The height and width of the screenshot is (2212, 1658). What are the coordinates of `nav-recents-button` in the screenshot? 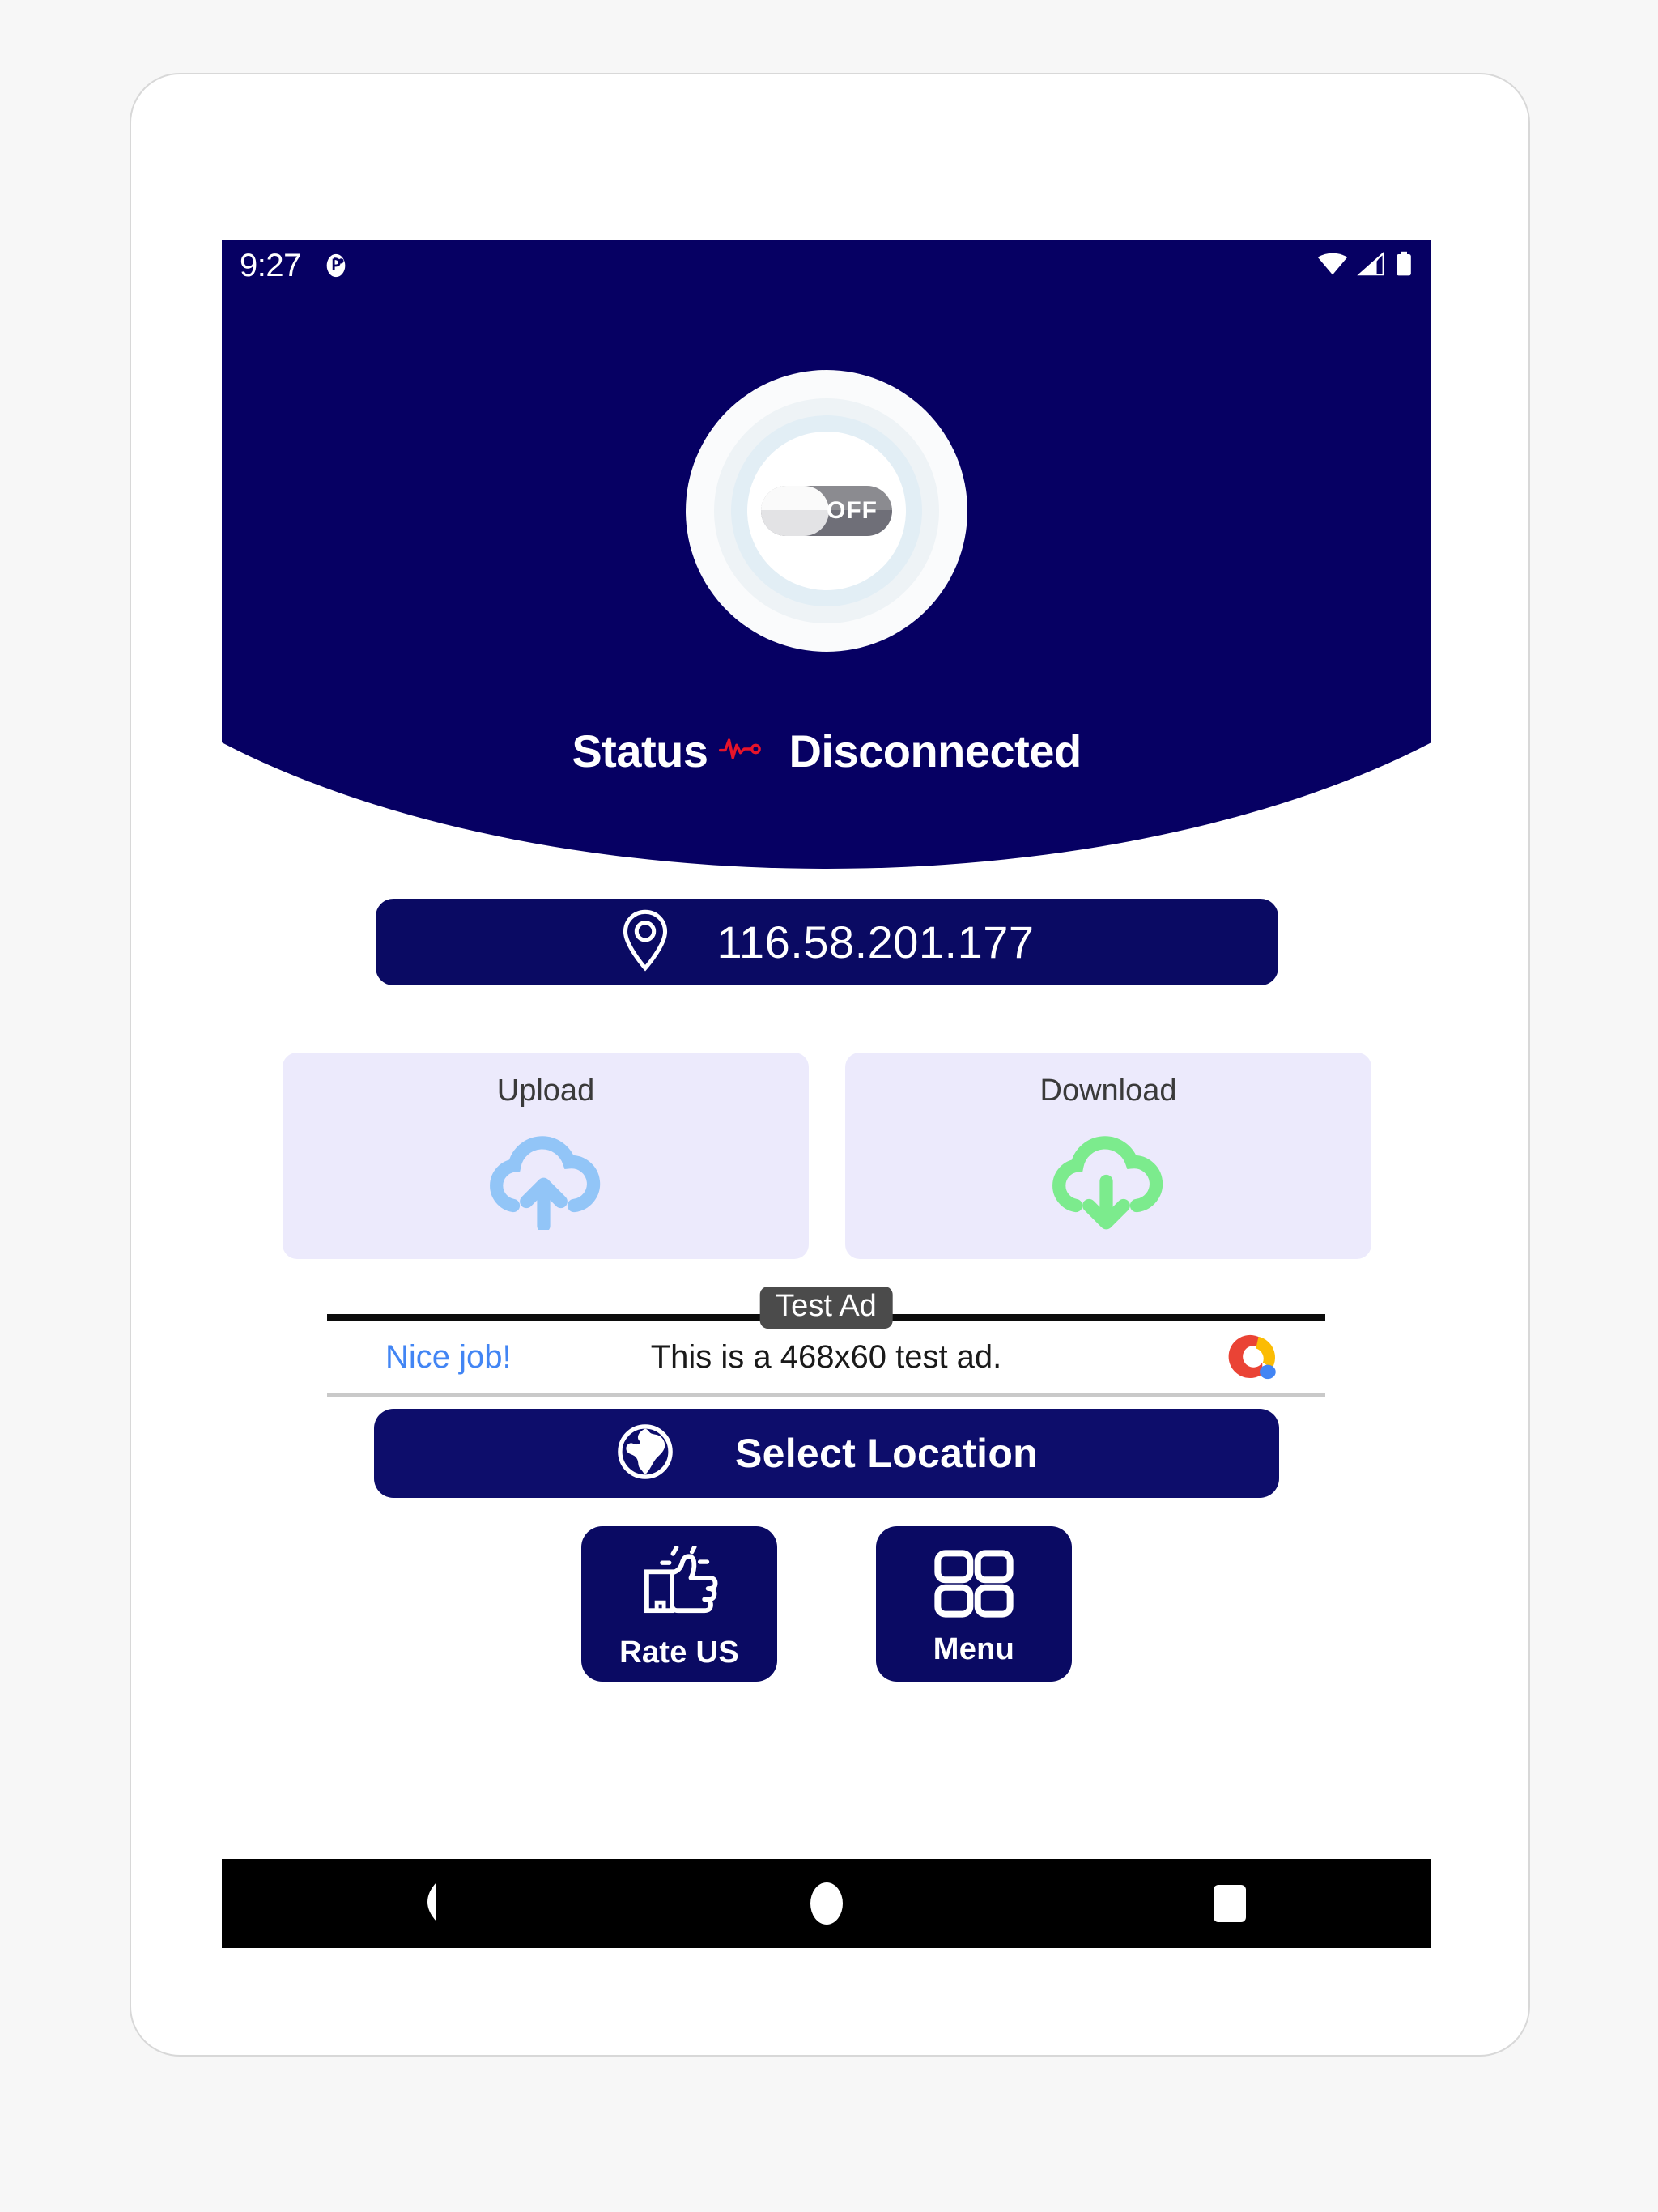 It's located at (1230, 1904).